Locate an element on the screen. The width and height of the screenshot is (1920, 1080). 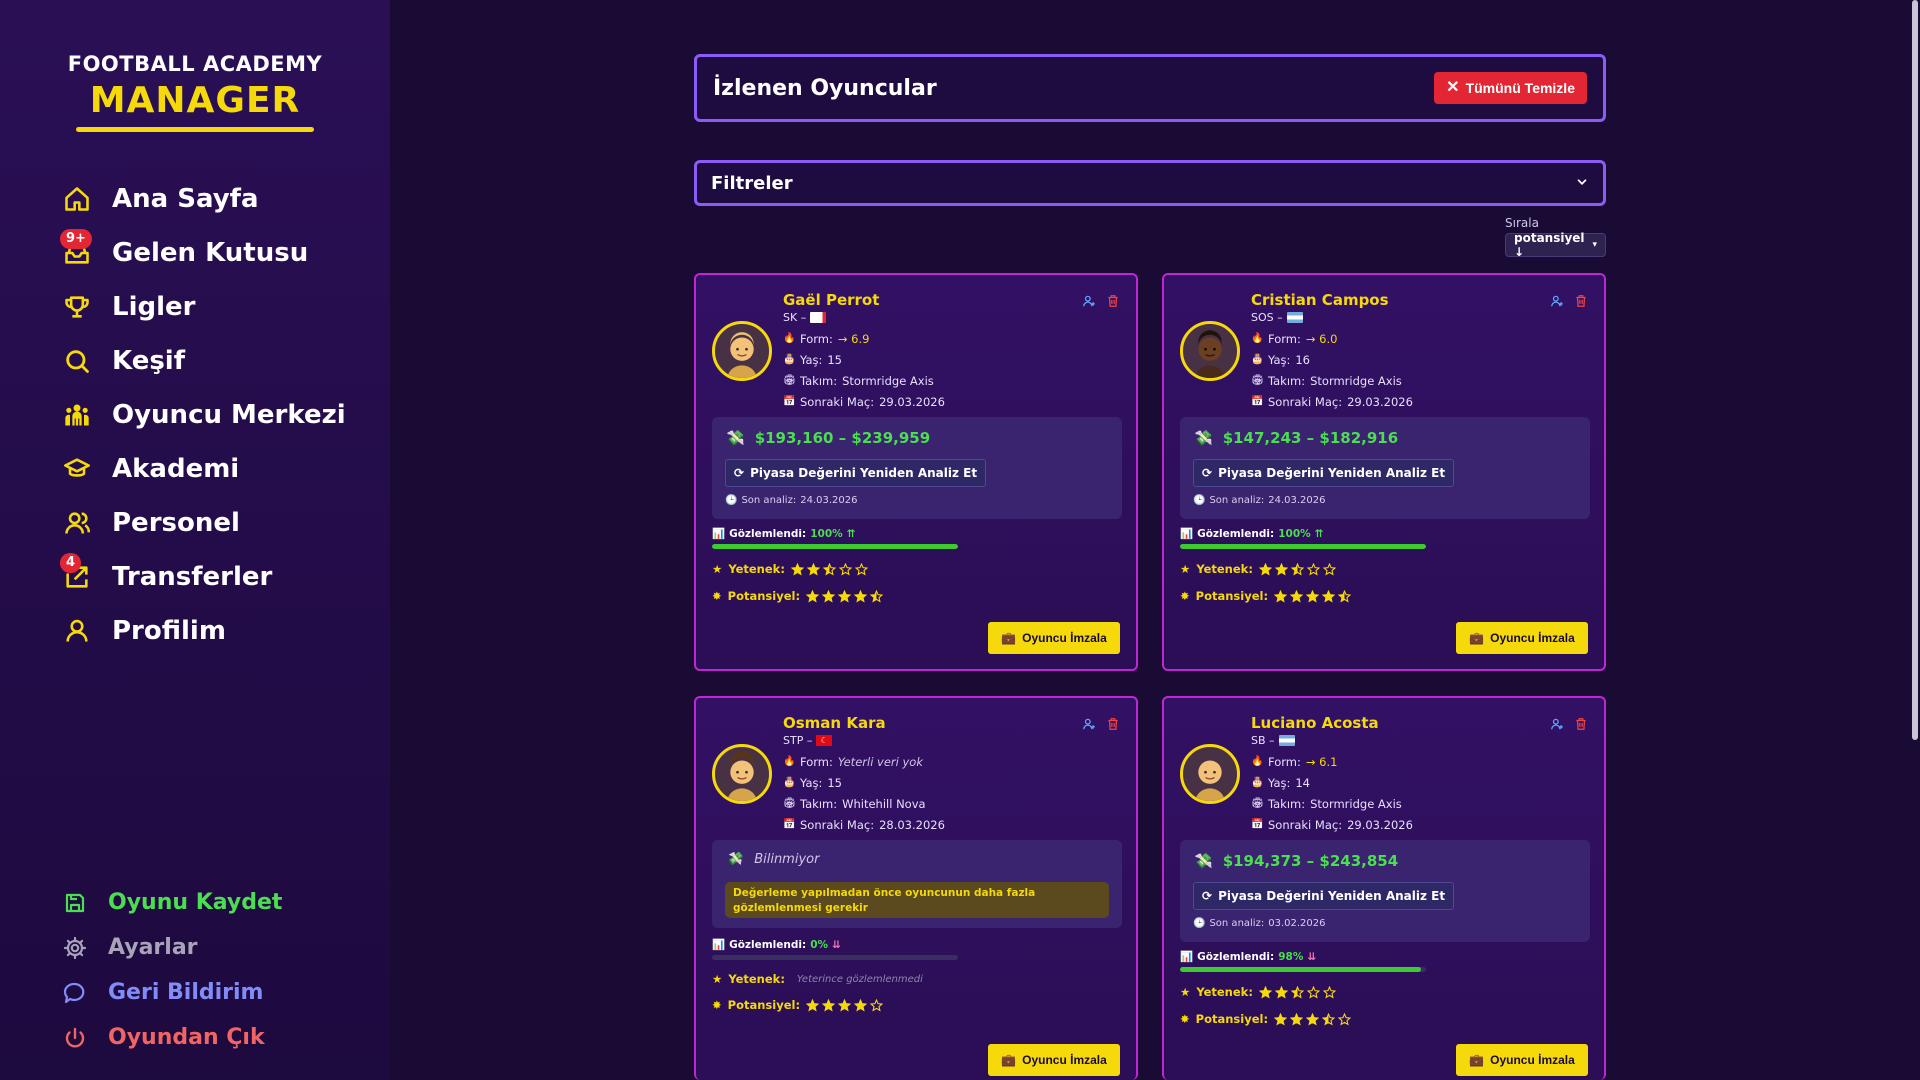
form-label: Form: is located at coordinates (1284, 762).